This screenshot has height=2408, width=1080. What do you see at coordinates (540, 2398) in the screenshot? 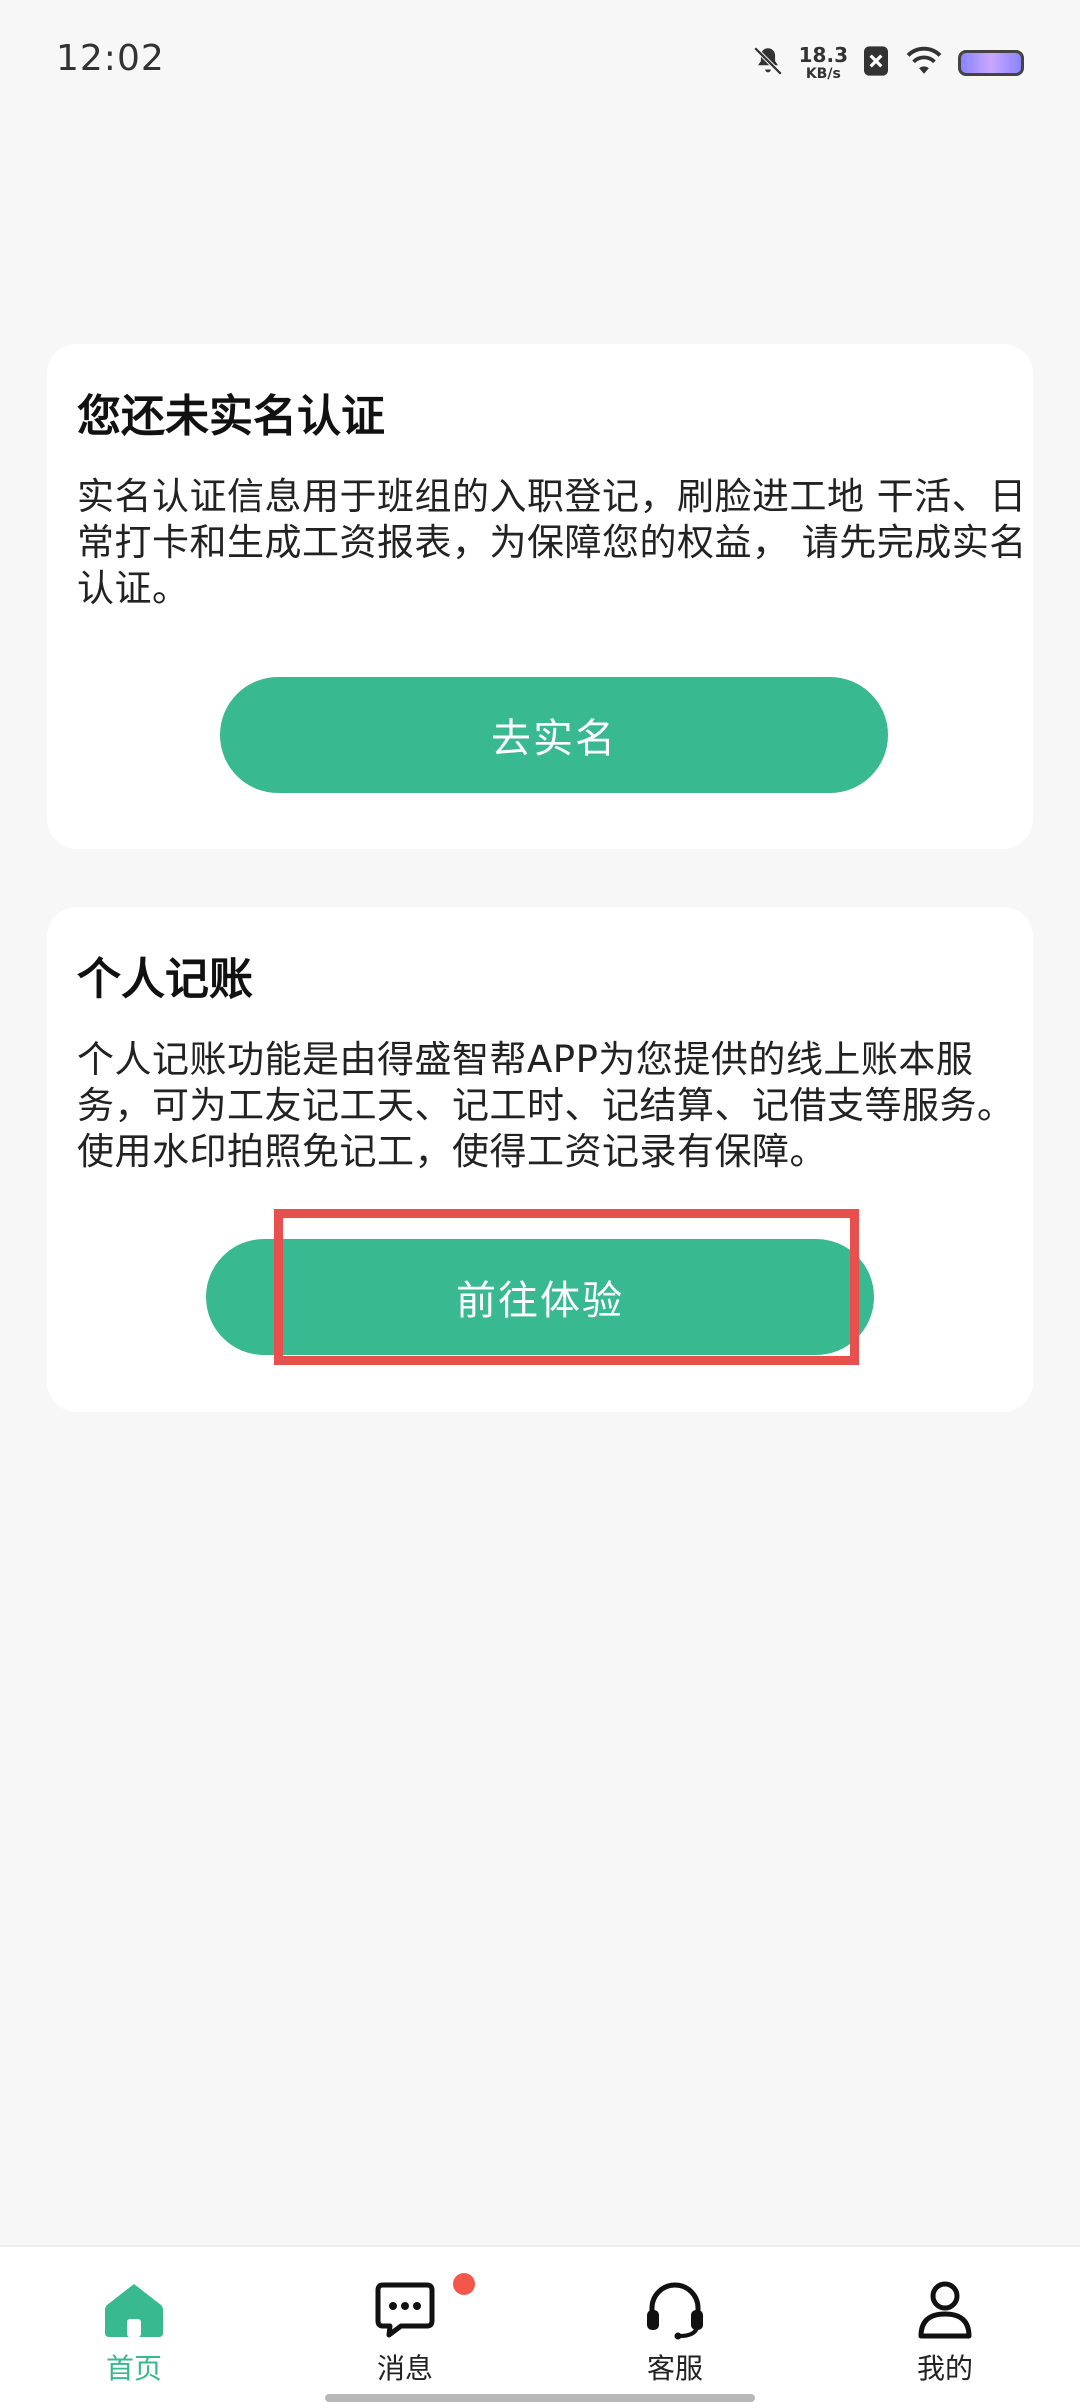
I see `home-indicator` at bounding box center [540, 2398].